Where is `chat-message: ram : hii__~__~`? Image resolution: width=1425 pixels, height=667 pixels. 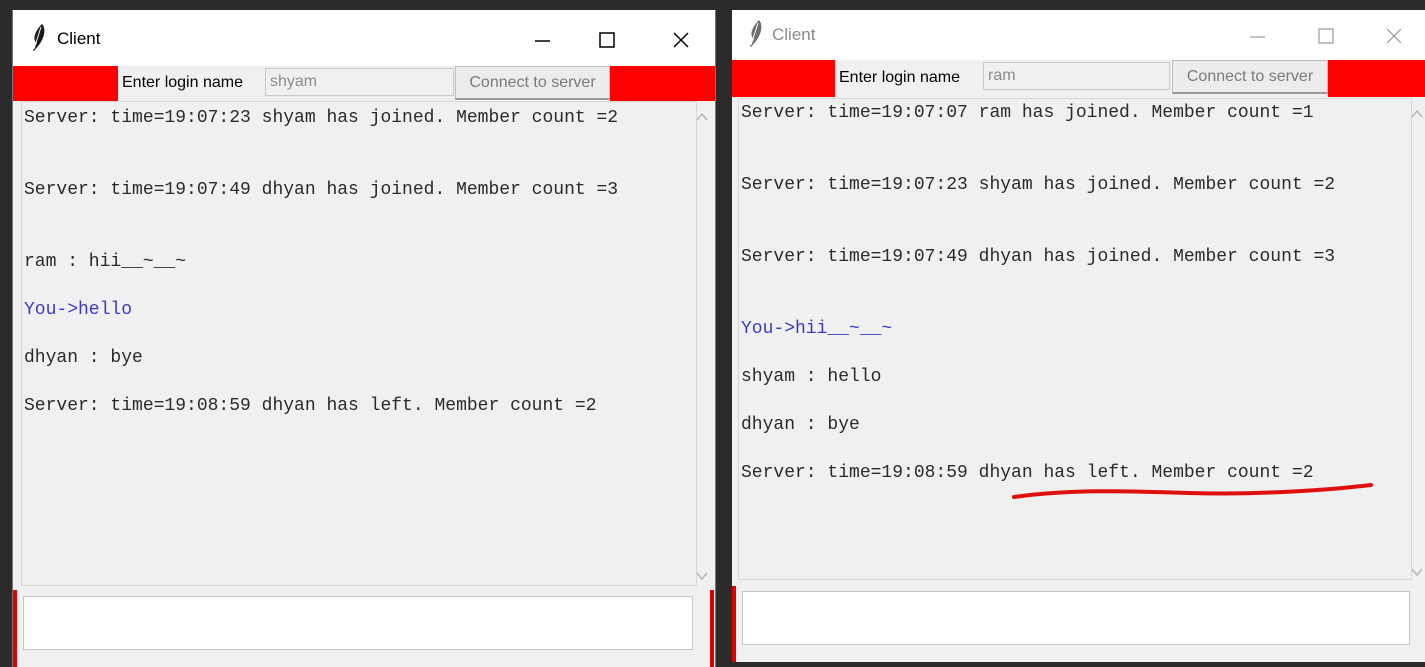 chat-message: ram : hii__~__~ is located at coordinates (105, 262).